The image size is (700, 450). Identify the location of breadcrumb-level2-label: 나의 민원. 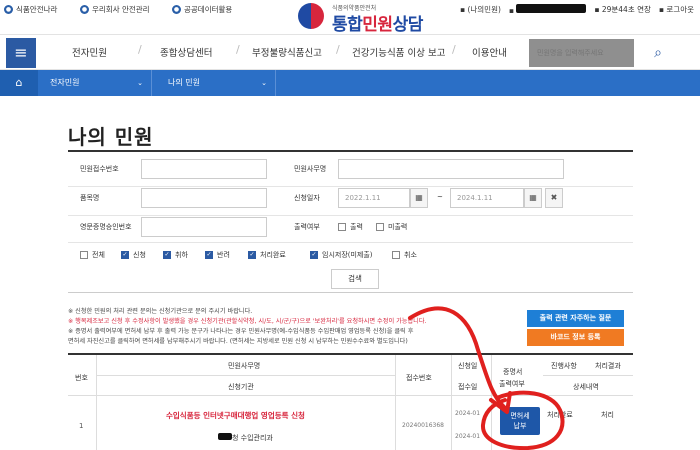
(184, 82).